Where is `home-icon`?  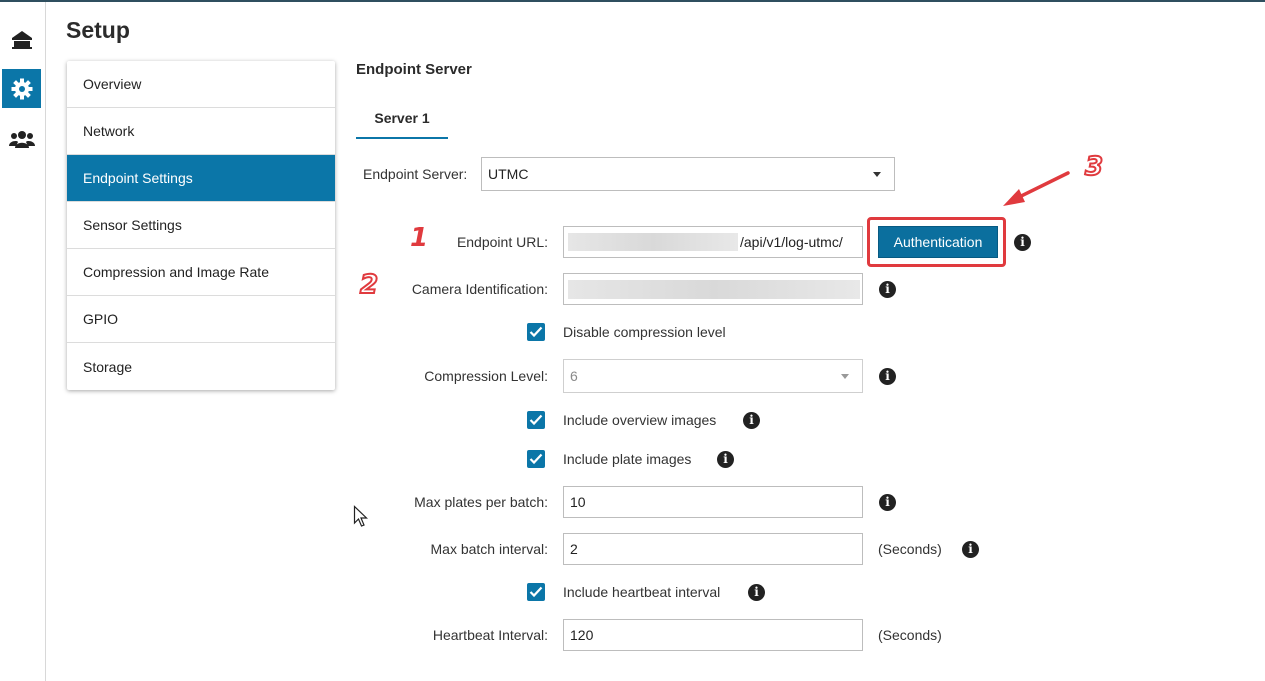 home-icon is located at coordinates (21, 39).